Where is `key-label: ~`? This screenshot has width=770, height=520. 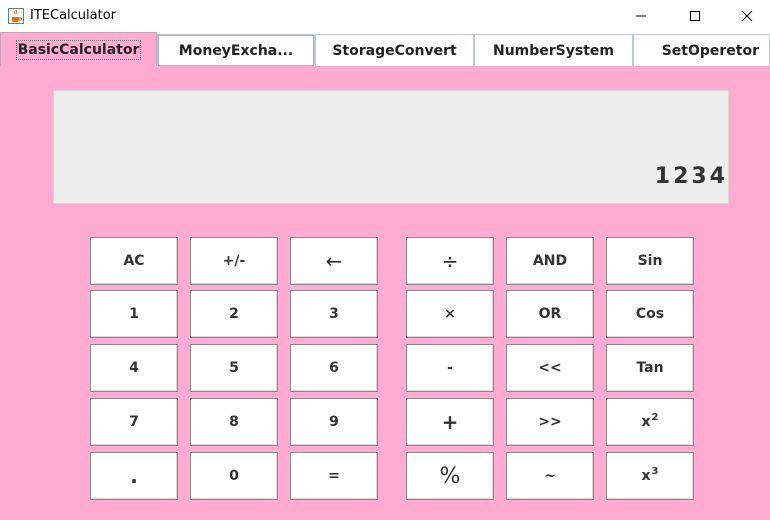 key-label: ~ is located at coordinates (550, 476).